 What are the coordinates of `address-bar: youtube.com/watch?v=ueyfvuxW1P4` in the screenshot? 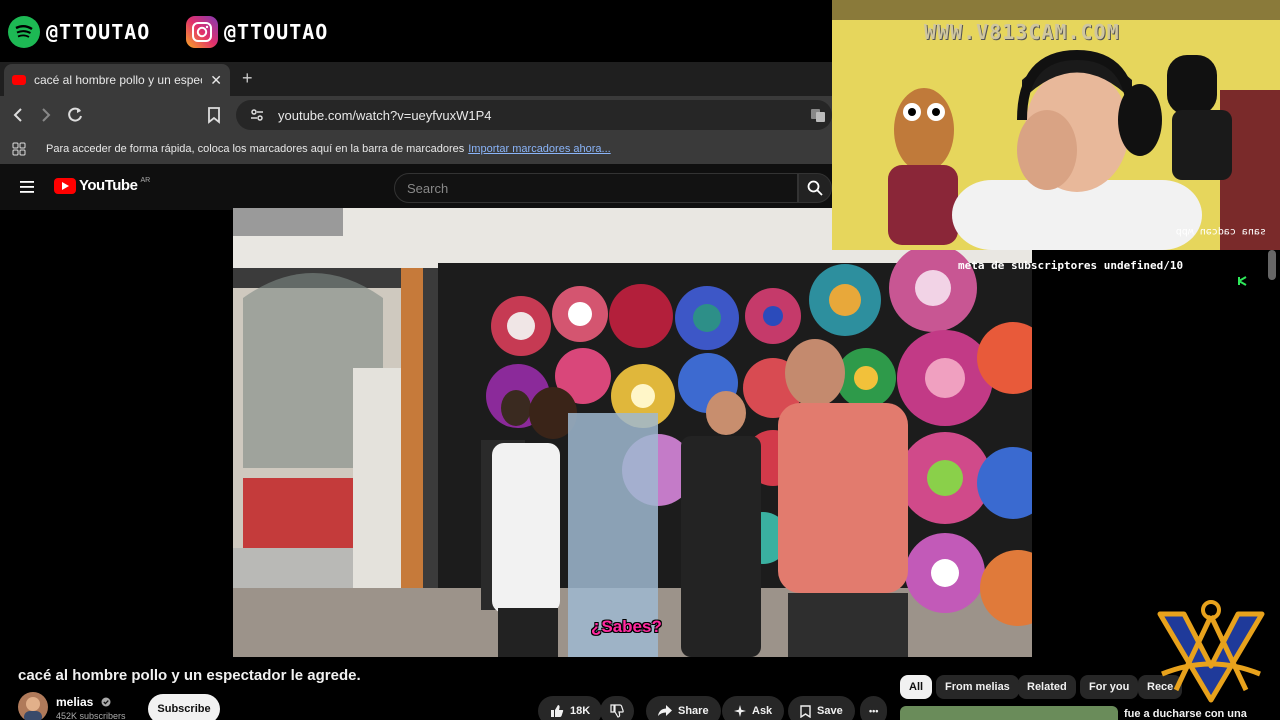 It's located at (534, 115).